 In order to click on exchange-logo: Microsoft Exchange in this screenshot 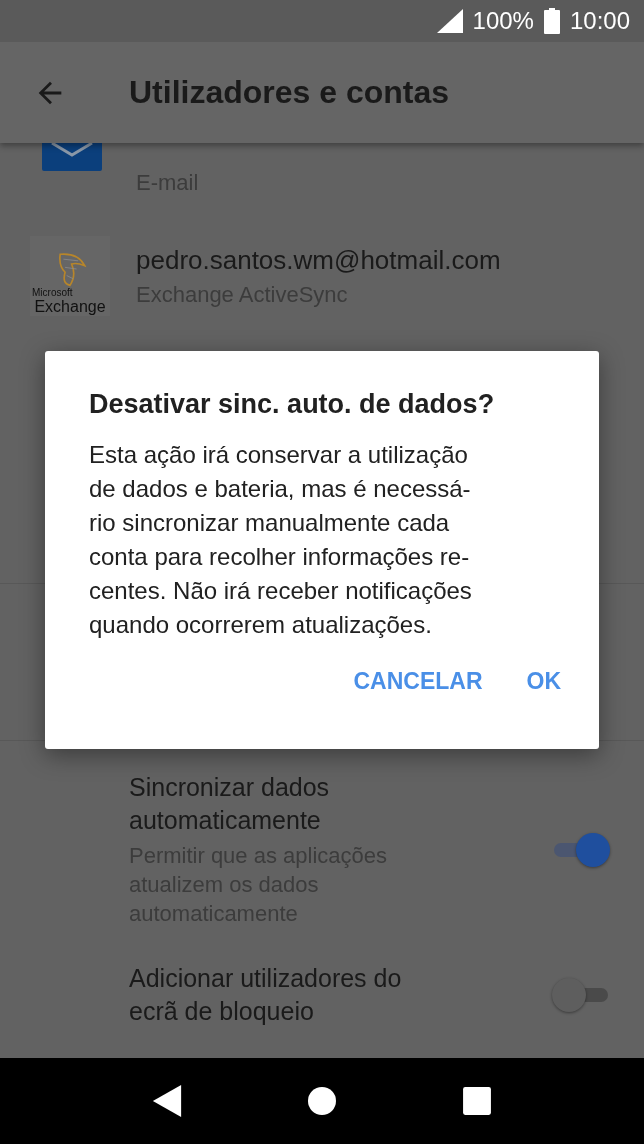, I will do `click(70, 276)`.